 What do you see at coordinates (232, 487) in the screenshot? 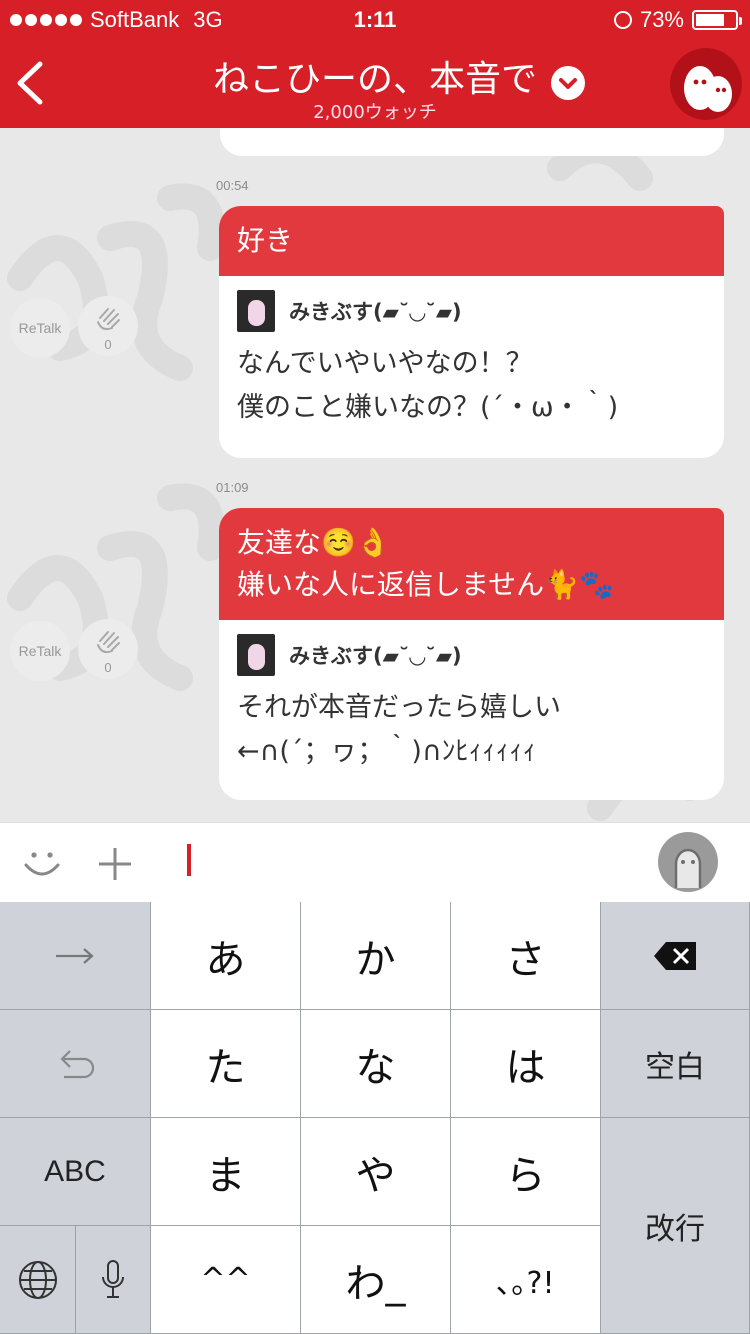
I see `message-time: 01:09` at bounding box center [232, 487].